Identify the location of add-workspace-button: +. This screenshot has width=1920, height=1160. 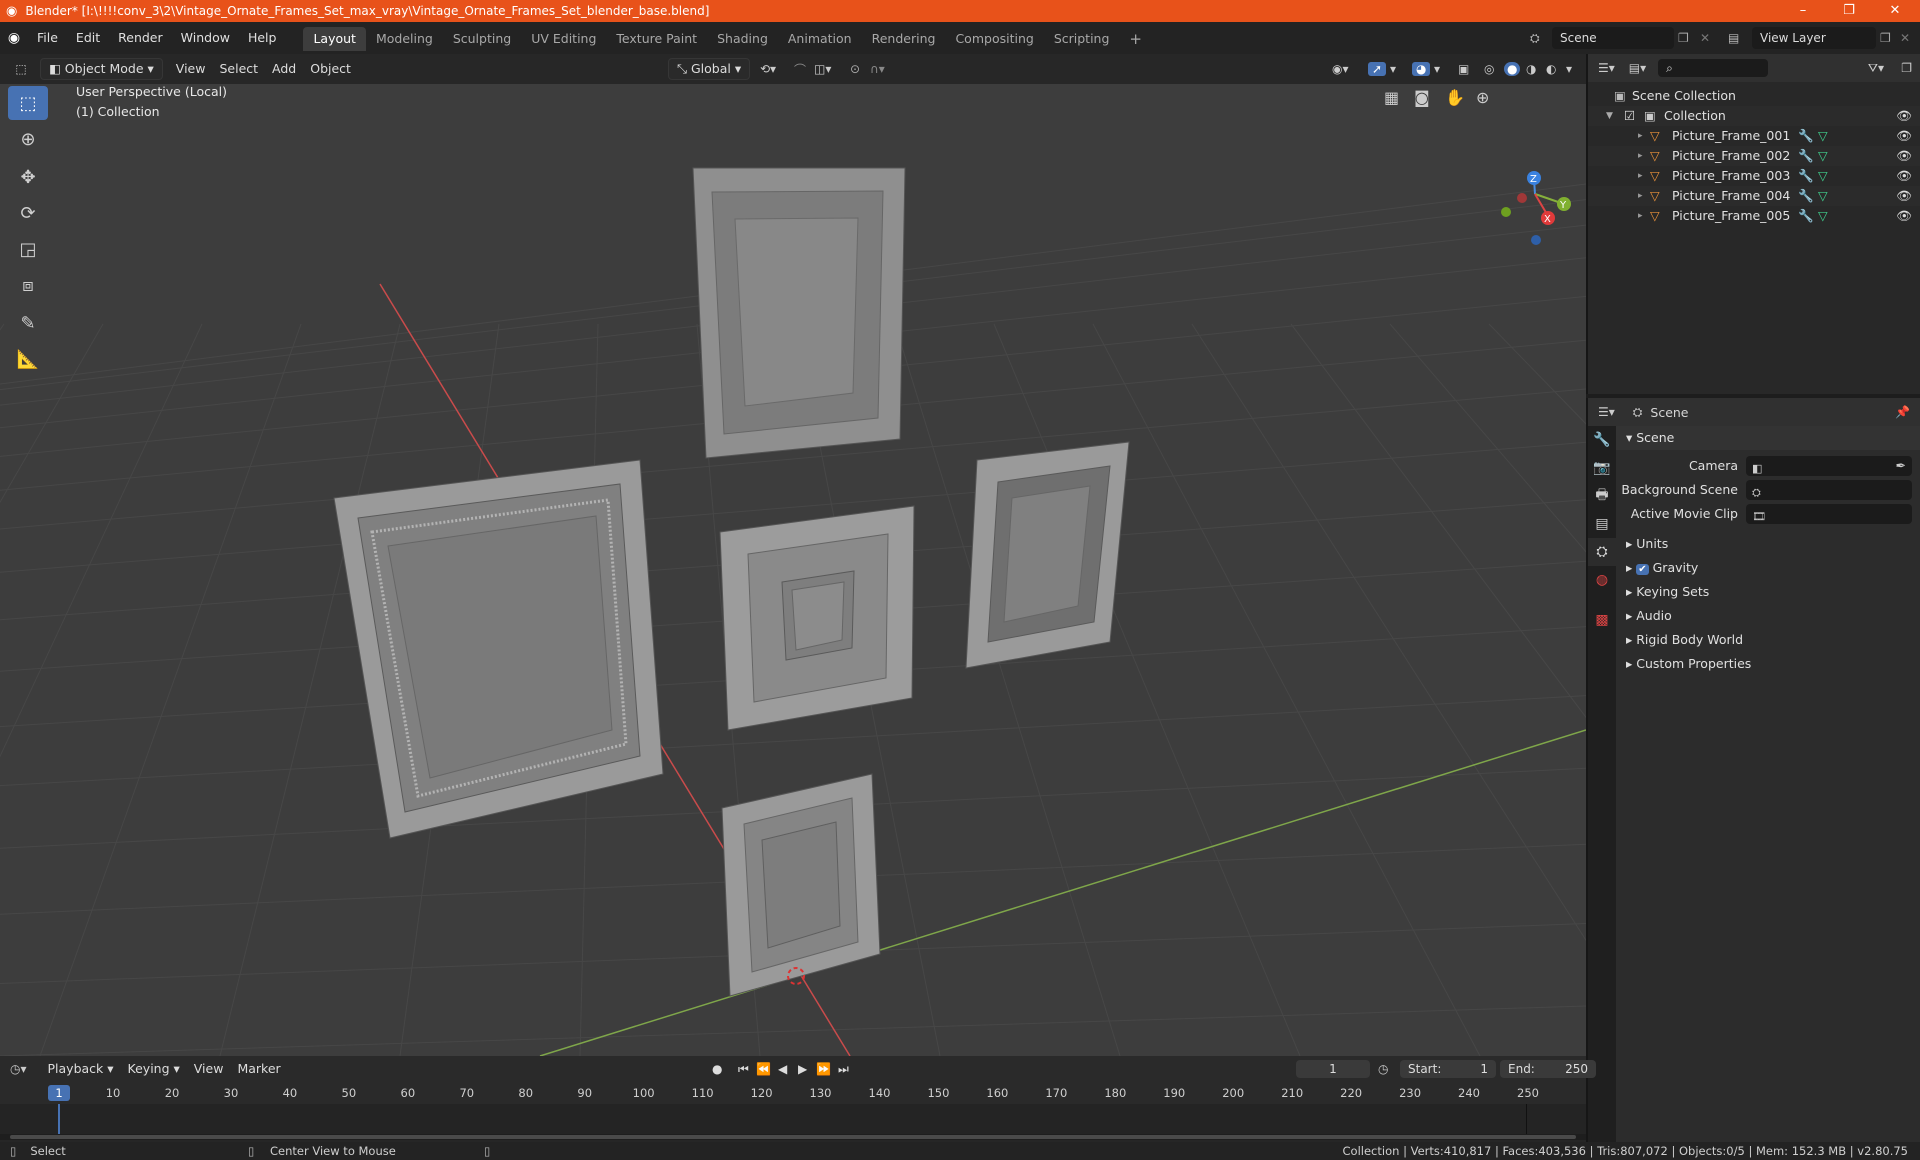
(1135, 39).